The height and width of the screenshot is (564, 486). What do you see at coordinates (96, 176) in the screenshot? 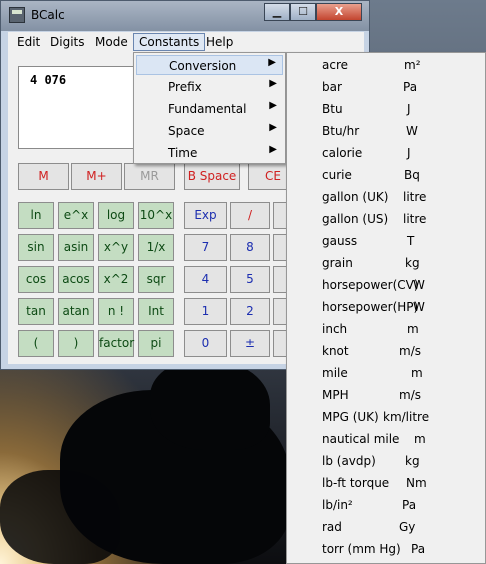
I see `memory-add-button: M+` at bounding box center [96, 176].